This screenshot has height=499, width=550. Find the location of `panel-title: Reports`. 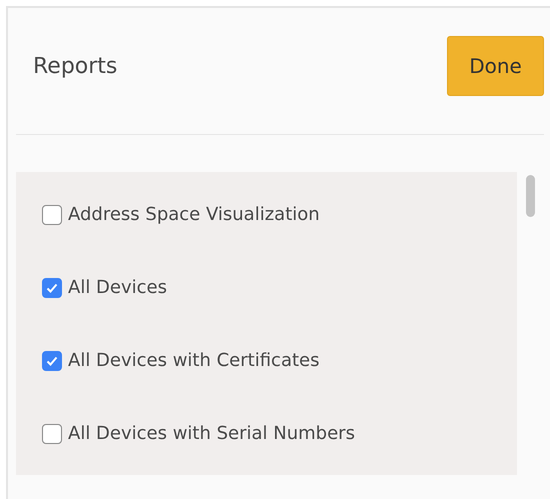

panel-title: Reports is located at coordinates (75, 66).